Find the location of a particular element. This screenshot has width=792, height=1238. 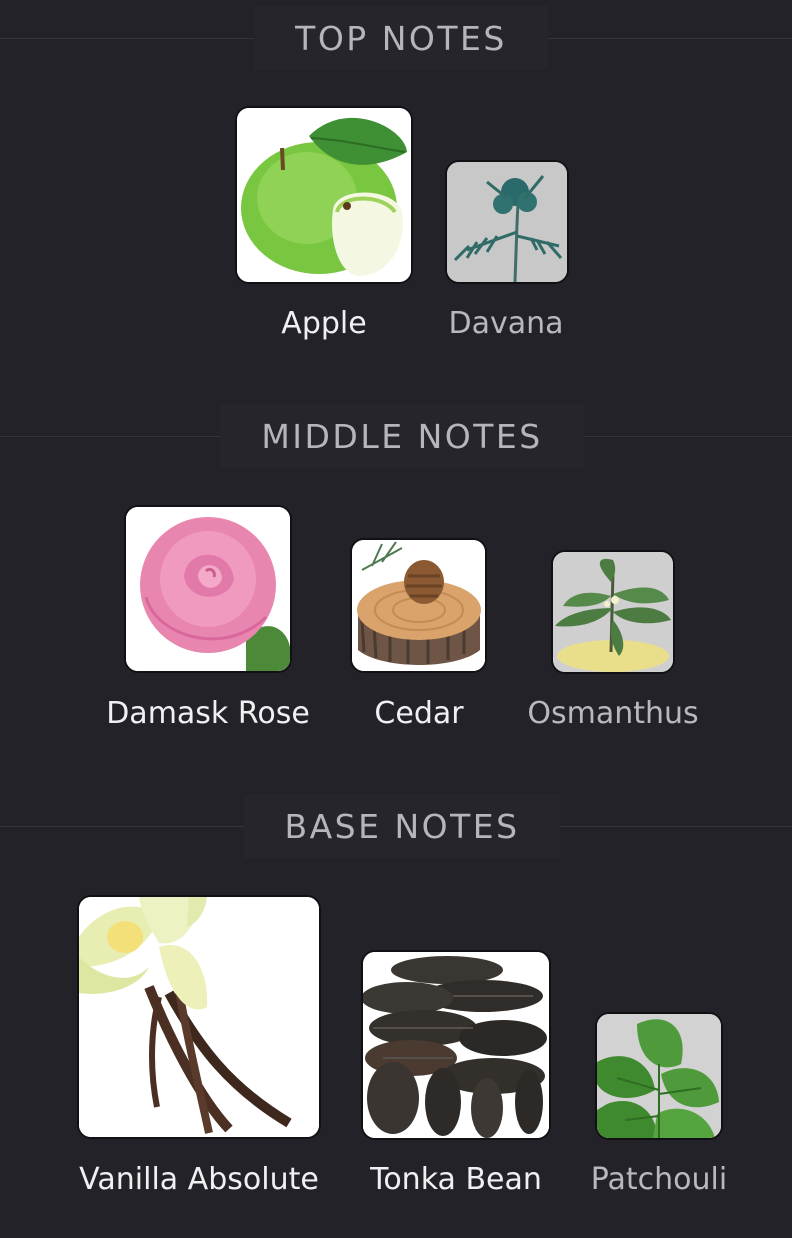

top-notes-title-box: TOP NOTES is located at coordinates (401, 38).